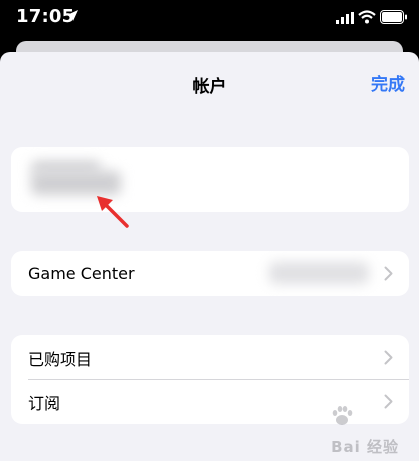  I want to click on purchases-label: 已购项目, so click(60, 359).